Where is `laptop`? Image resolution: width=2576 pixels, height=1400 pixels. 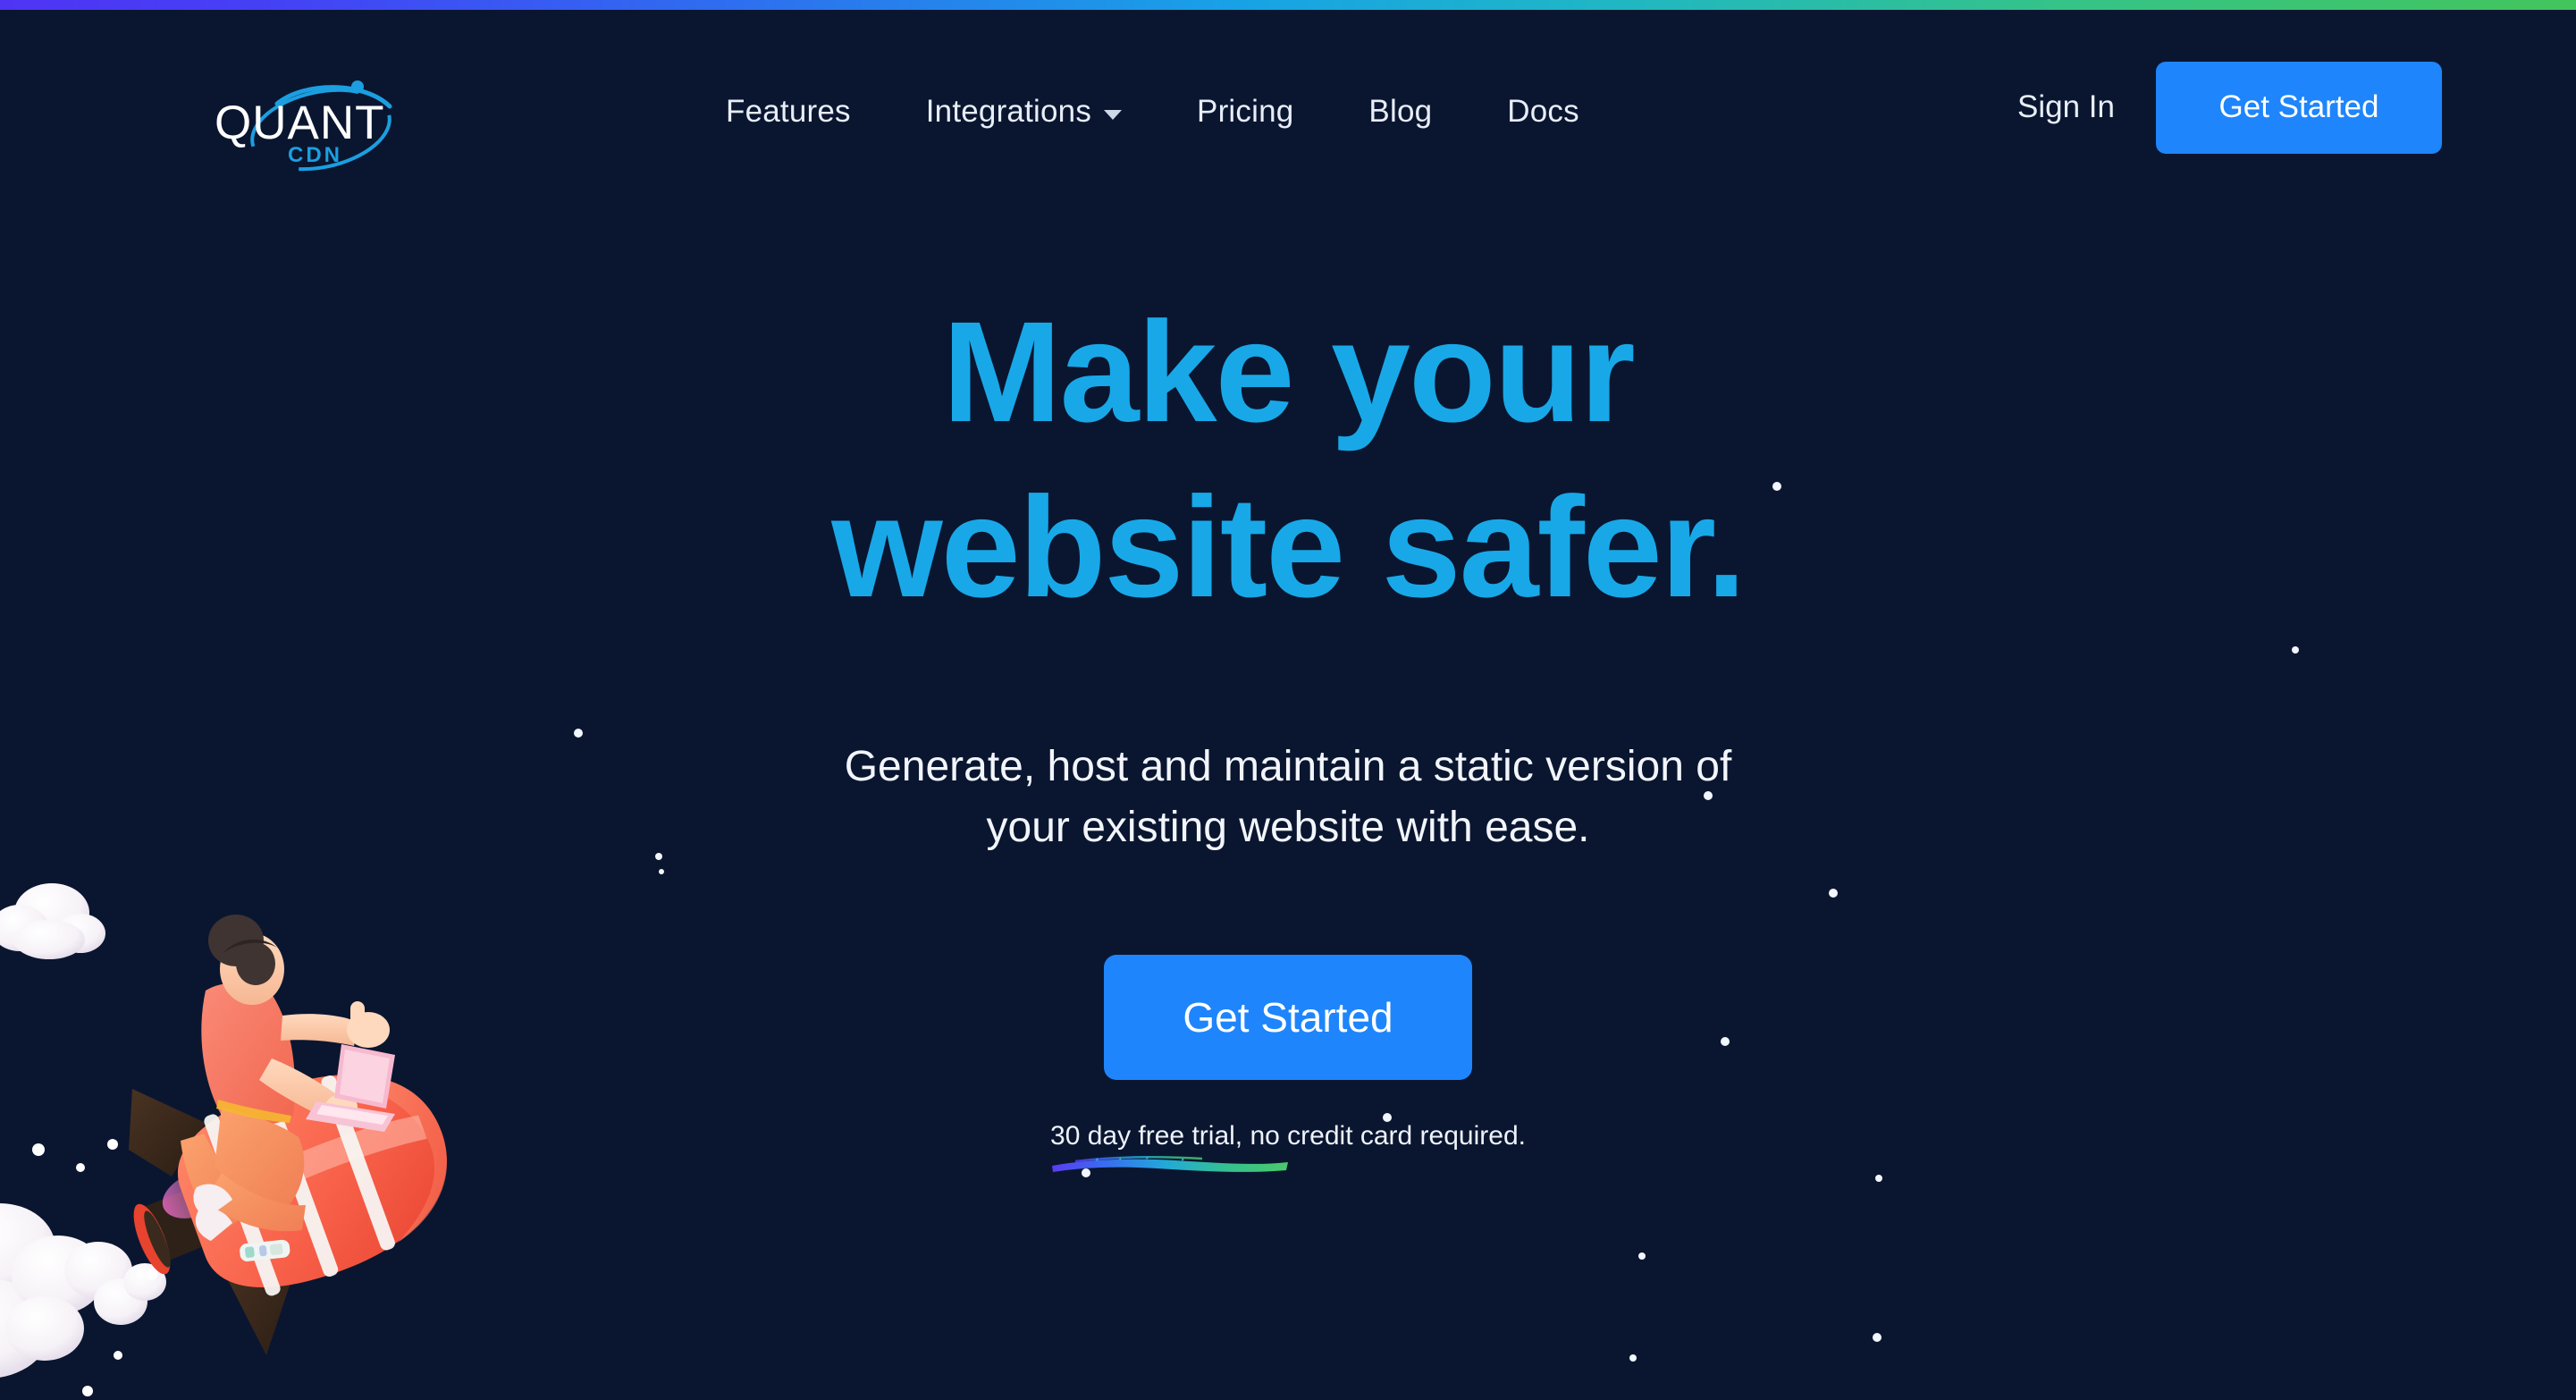 laptop is located at coordinates (351, 1088).